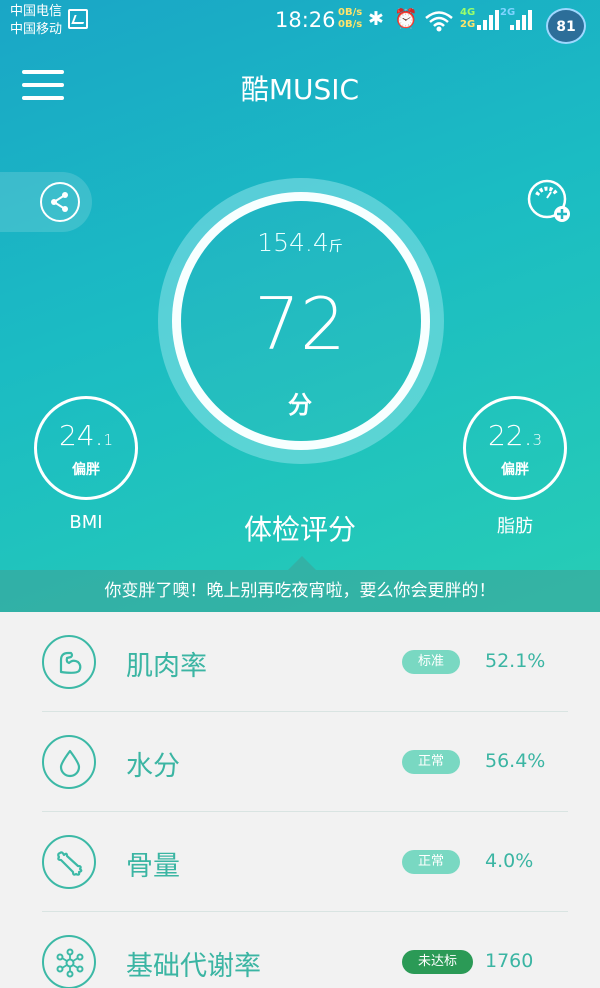 Image resolution: width=600 pixels, height=988 pixels. Describe the element at coordinates (509, 861) in the screenshot. I see `metric-value: 4.0%` at that location.